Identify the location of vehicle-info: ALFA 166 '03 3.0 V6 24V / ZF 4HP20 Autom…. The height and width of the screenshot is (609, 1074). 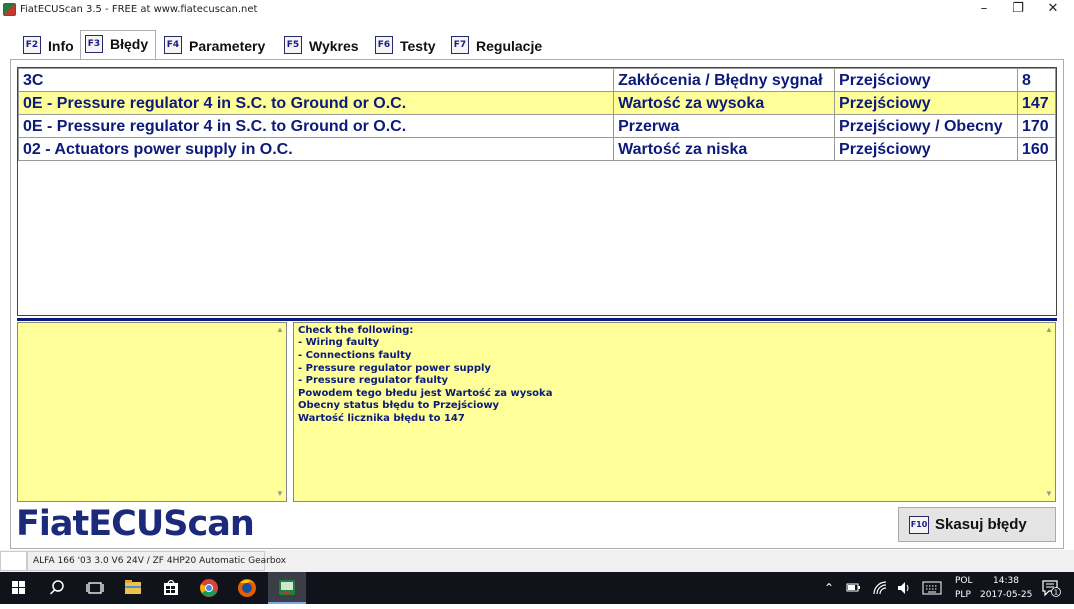
(156, 561).